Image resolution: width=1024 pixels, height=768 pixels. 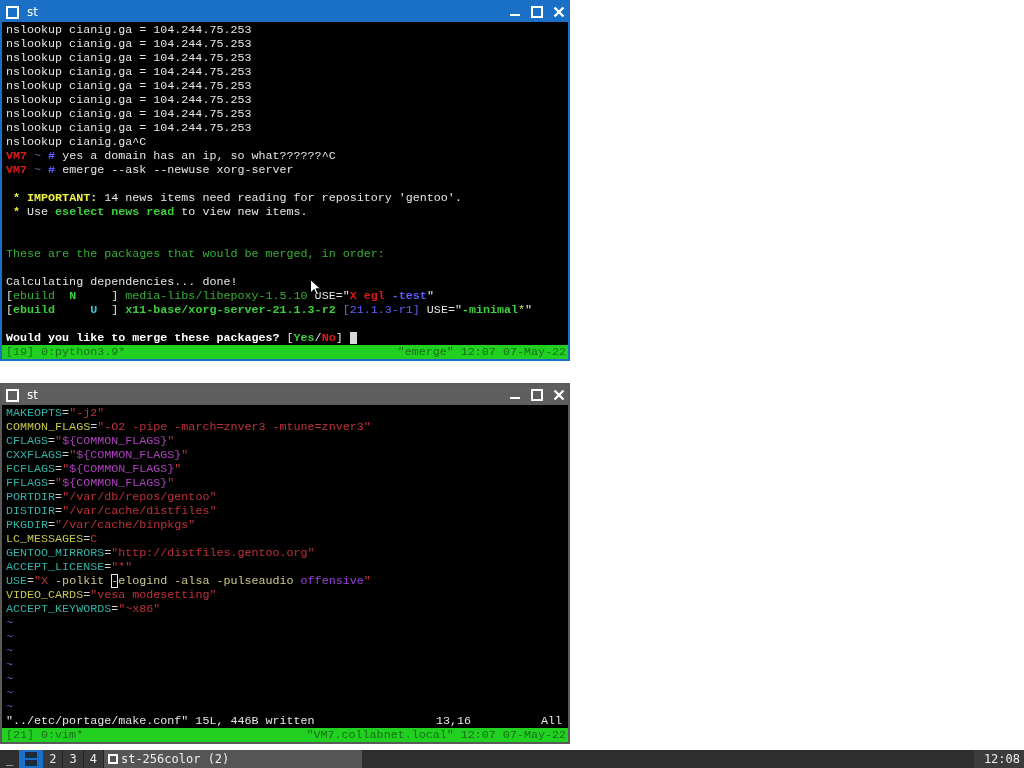 I want to click on taskbar-task: st-256color (2), so click(x=232, y=759).